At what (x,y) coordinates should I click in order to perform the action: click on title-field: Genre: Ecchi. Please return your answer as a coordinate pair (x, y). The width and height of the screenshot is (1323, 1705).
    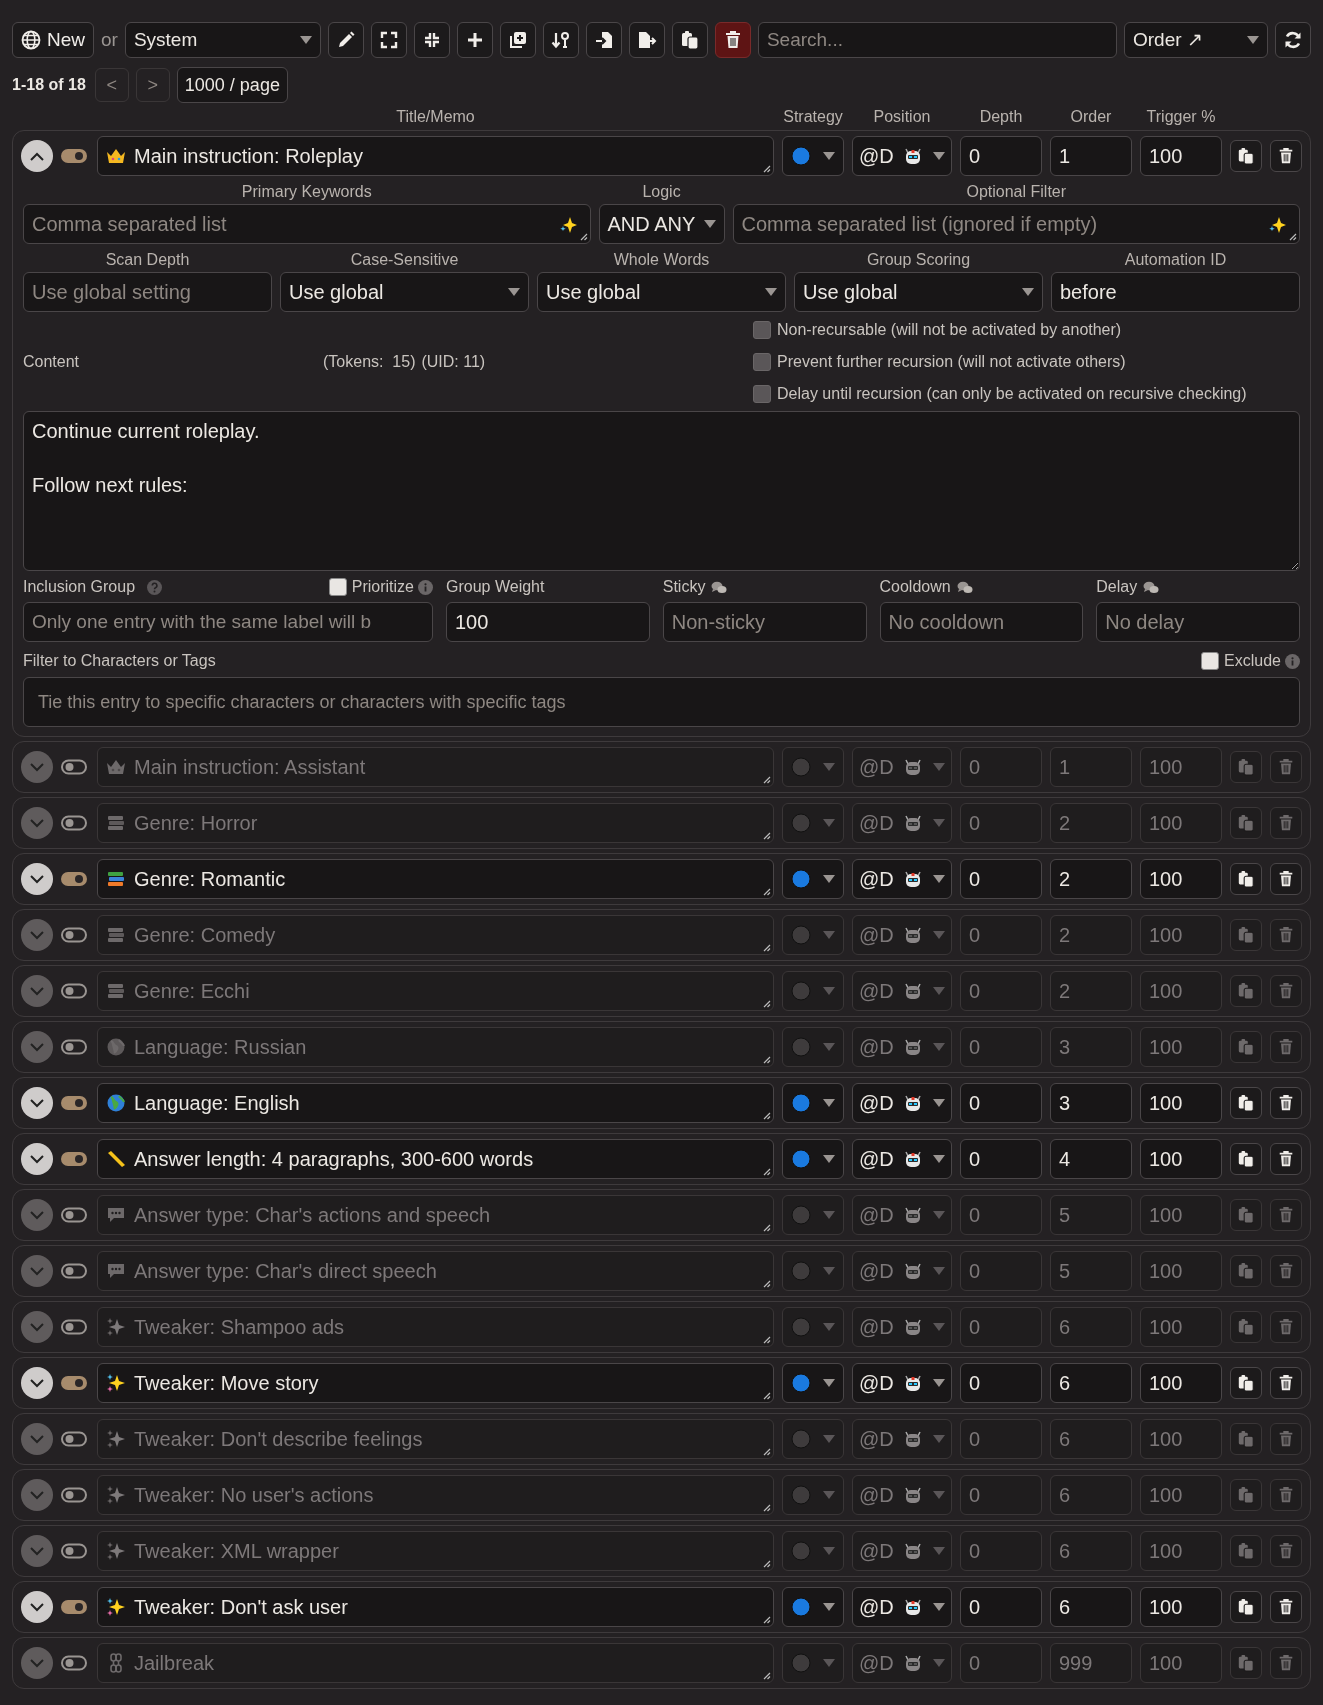
    Looking at the image, I should click on (435, 991).